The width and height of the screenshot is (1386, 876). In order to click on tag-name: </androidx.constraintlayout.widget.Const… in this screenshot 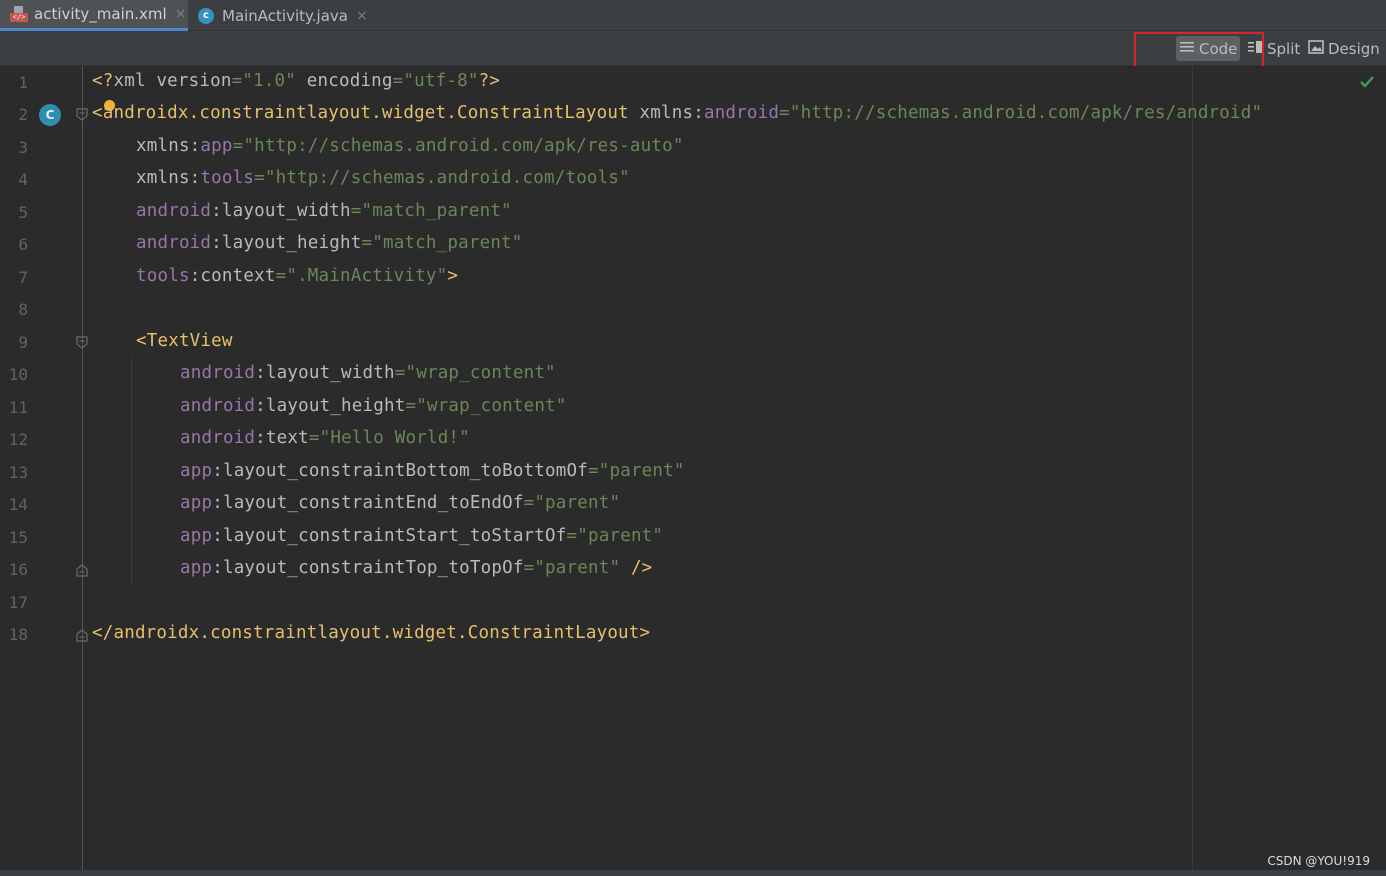, I will do `click(371, 633)`.